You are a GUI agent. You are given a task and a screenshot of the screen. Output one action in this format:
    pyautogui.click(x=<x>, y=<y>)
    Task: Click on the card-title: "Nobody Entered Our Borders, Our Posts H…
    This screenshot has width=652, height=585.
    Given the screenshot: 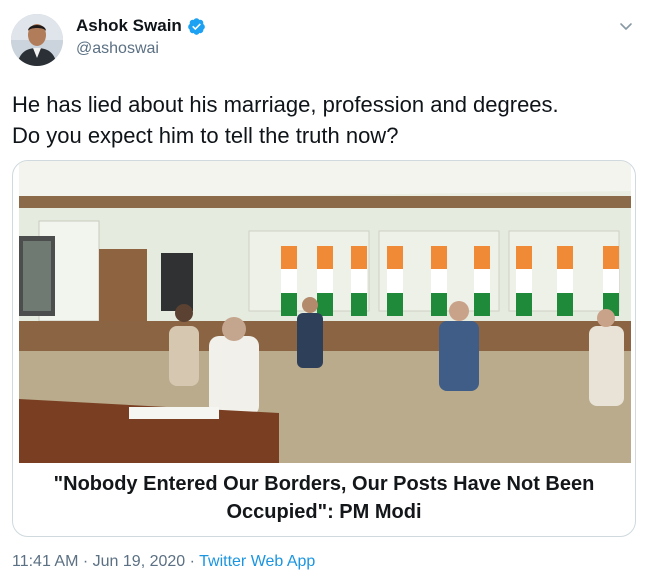 What is the action you would take?
    pyautogui.click(x=324, y=498)
    